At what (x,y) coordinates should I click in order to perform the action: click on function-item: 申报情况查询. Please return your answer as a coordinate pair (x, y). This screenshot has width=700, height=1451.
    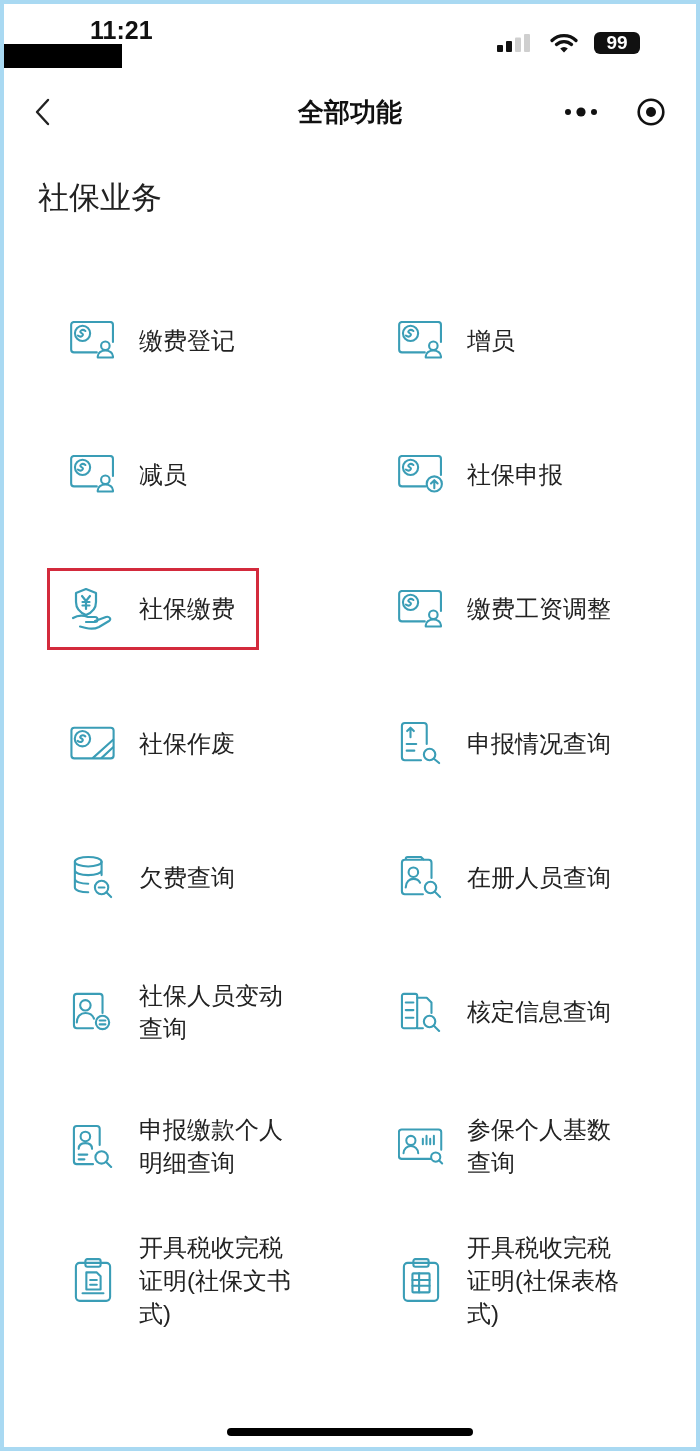
    Looking at the image, I should click on (505, 743).